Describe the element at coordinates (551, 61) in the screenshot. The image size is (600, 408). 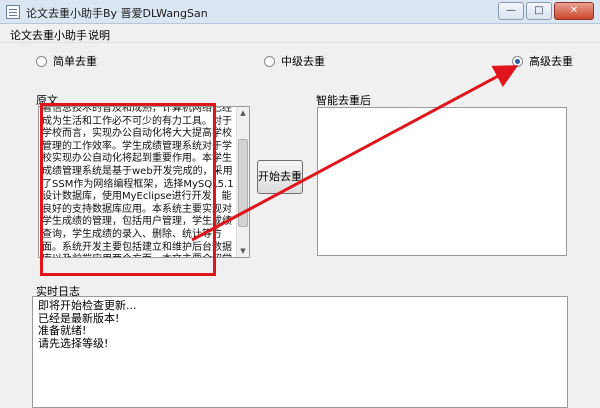
I see `radio-advanced-label: 高级去重` at that location.